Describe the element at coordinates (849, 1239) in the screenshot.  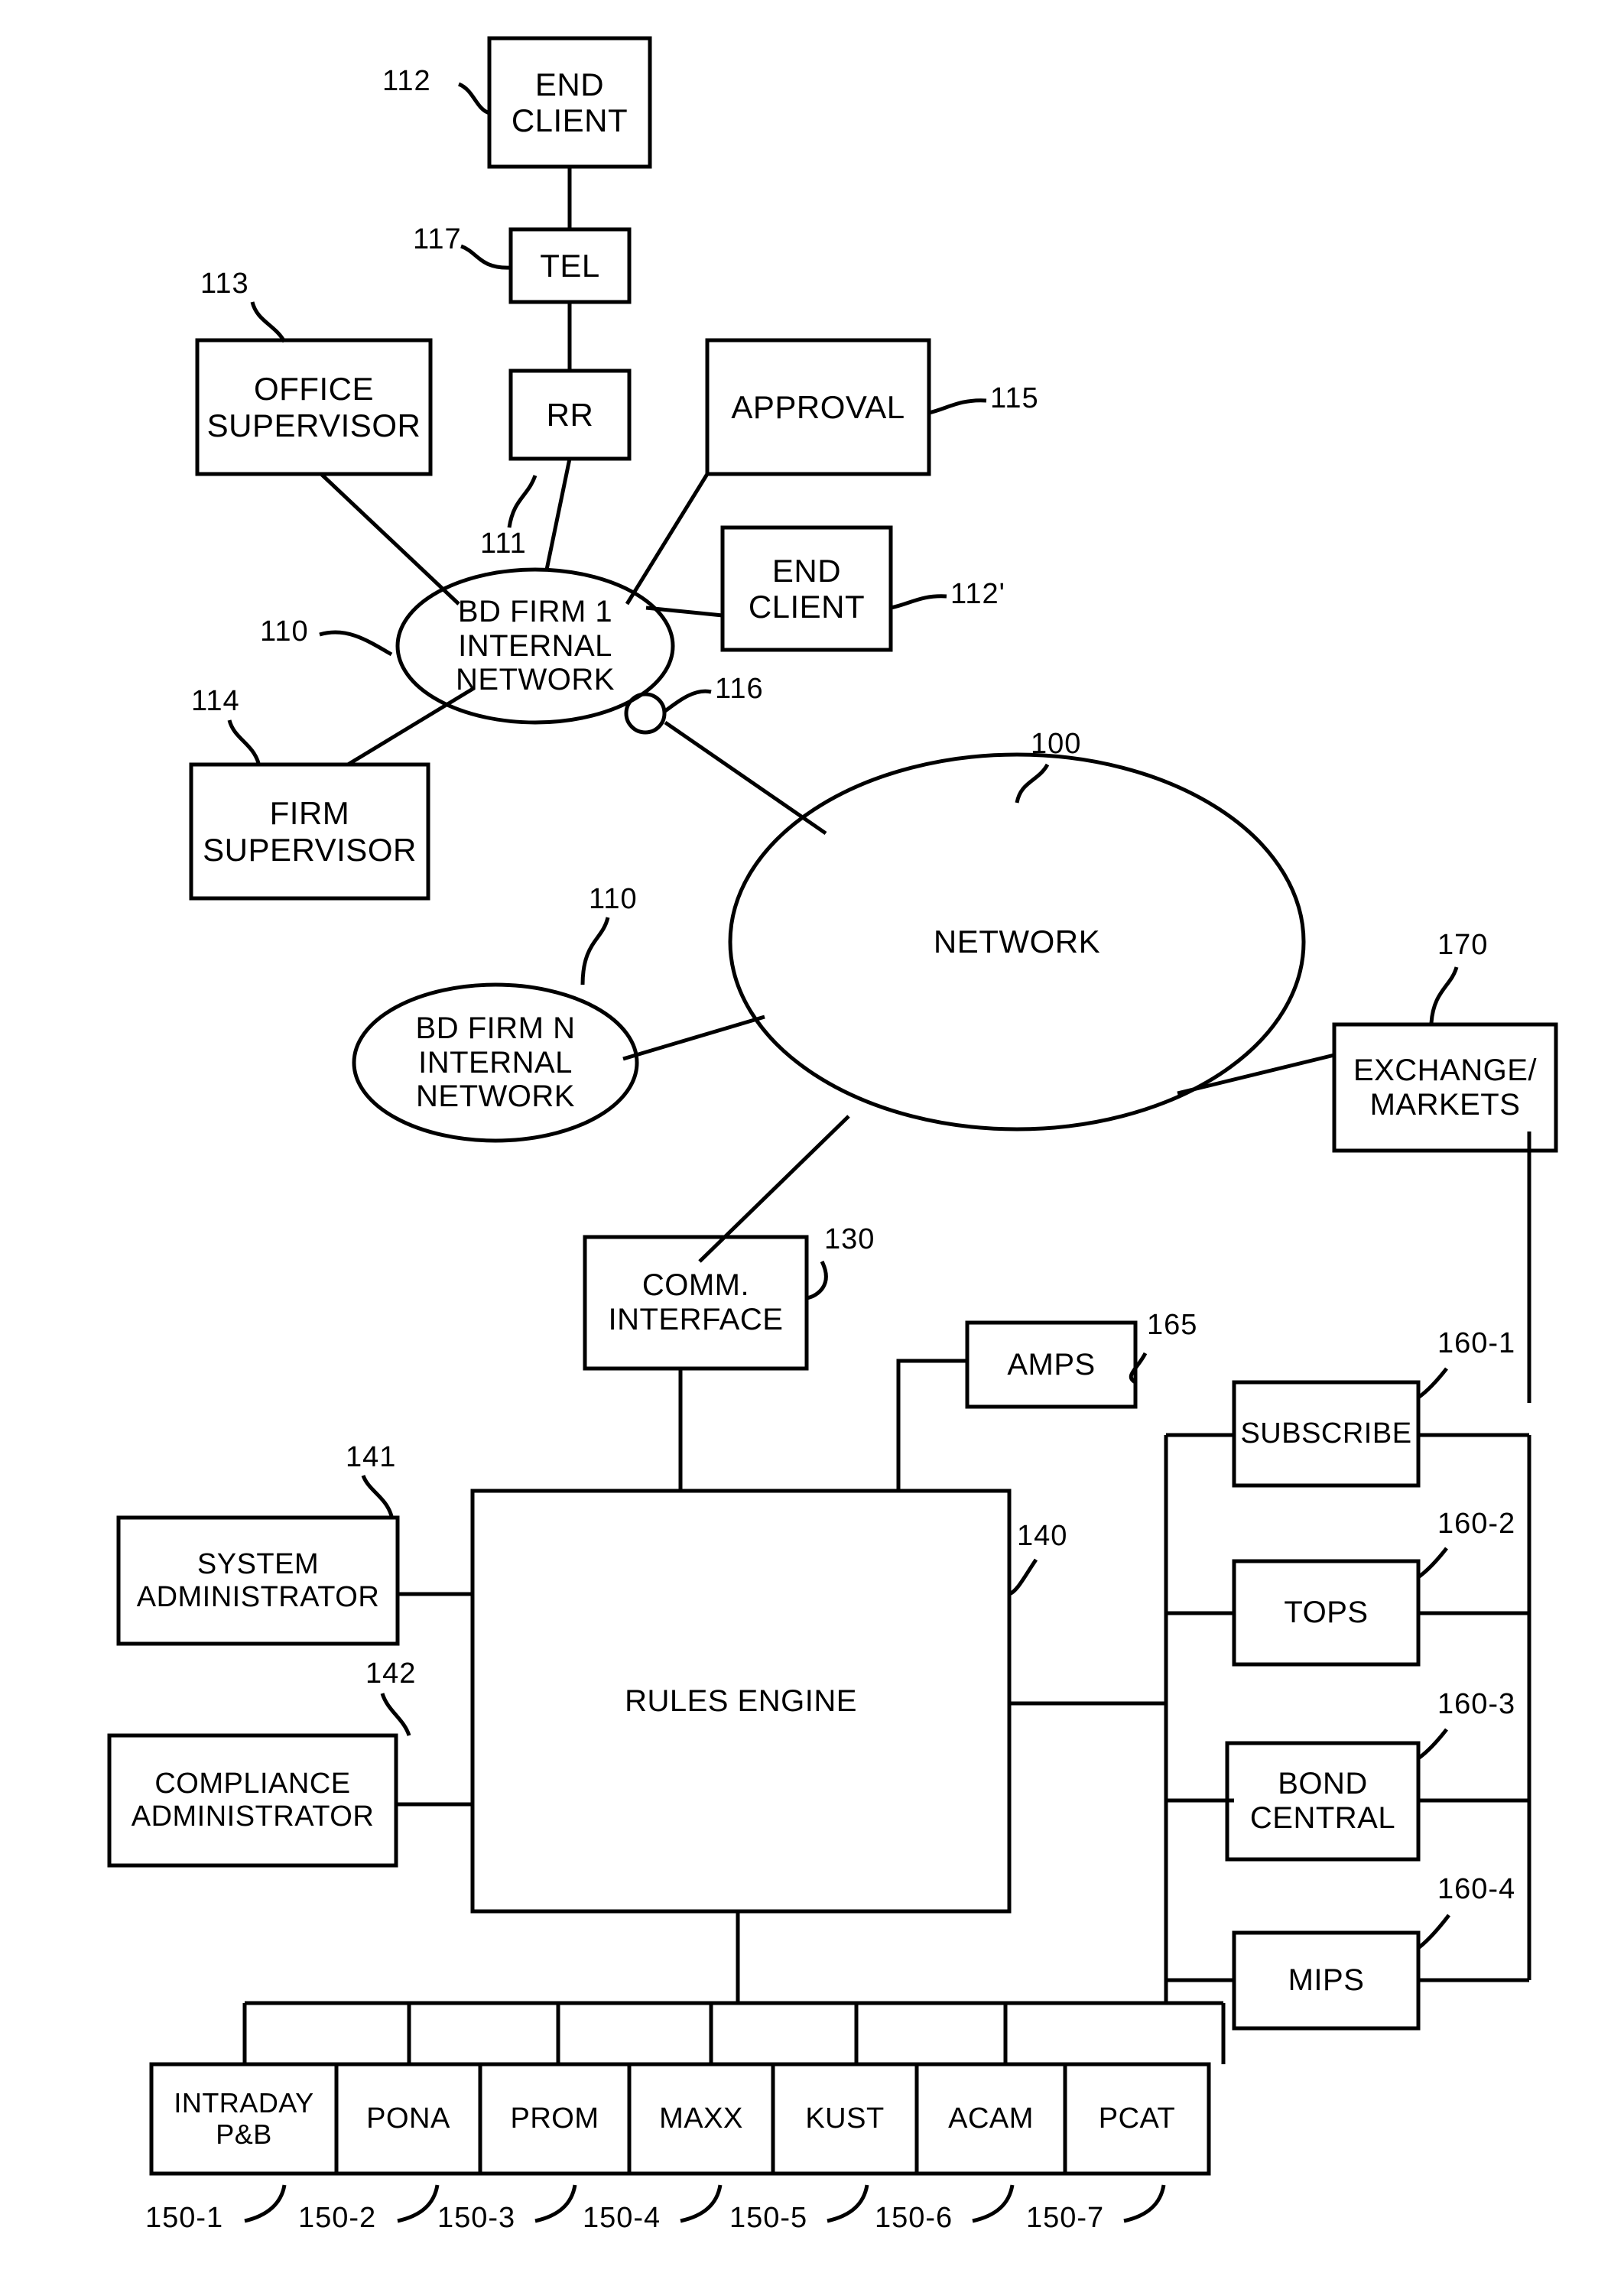
I see `ref-130: 130` at that location.